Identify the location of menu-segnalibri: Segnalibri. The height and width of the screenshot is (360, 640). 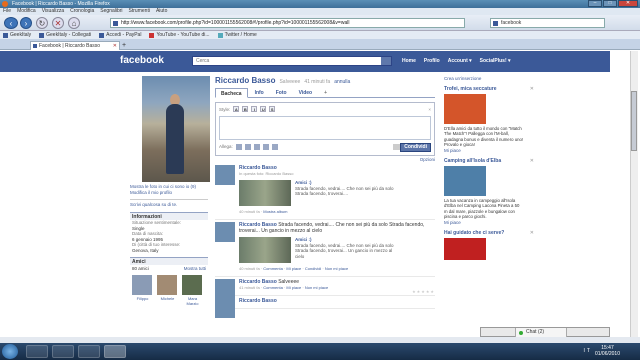
(111, 11).